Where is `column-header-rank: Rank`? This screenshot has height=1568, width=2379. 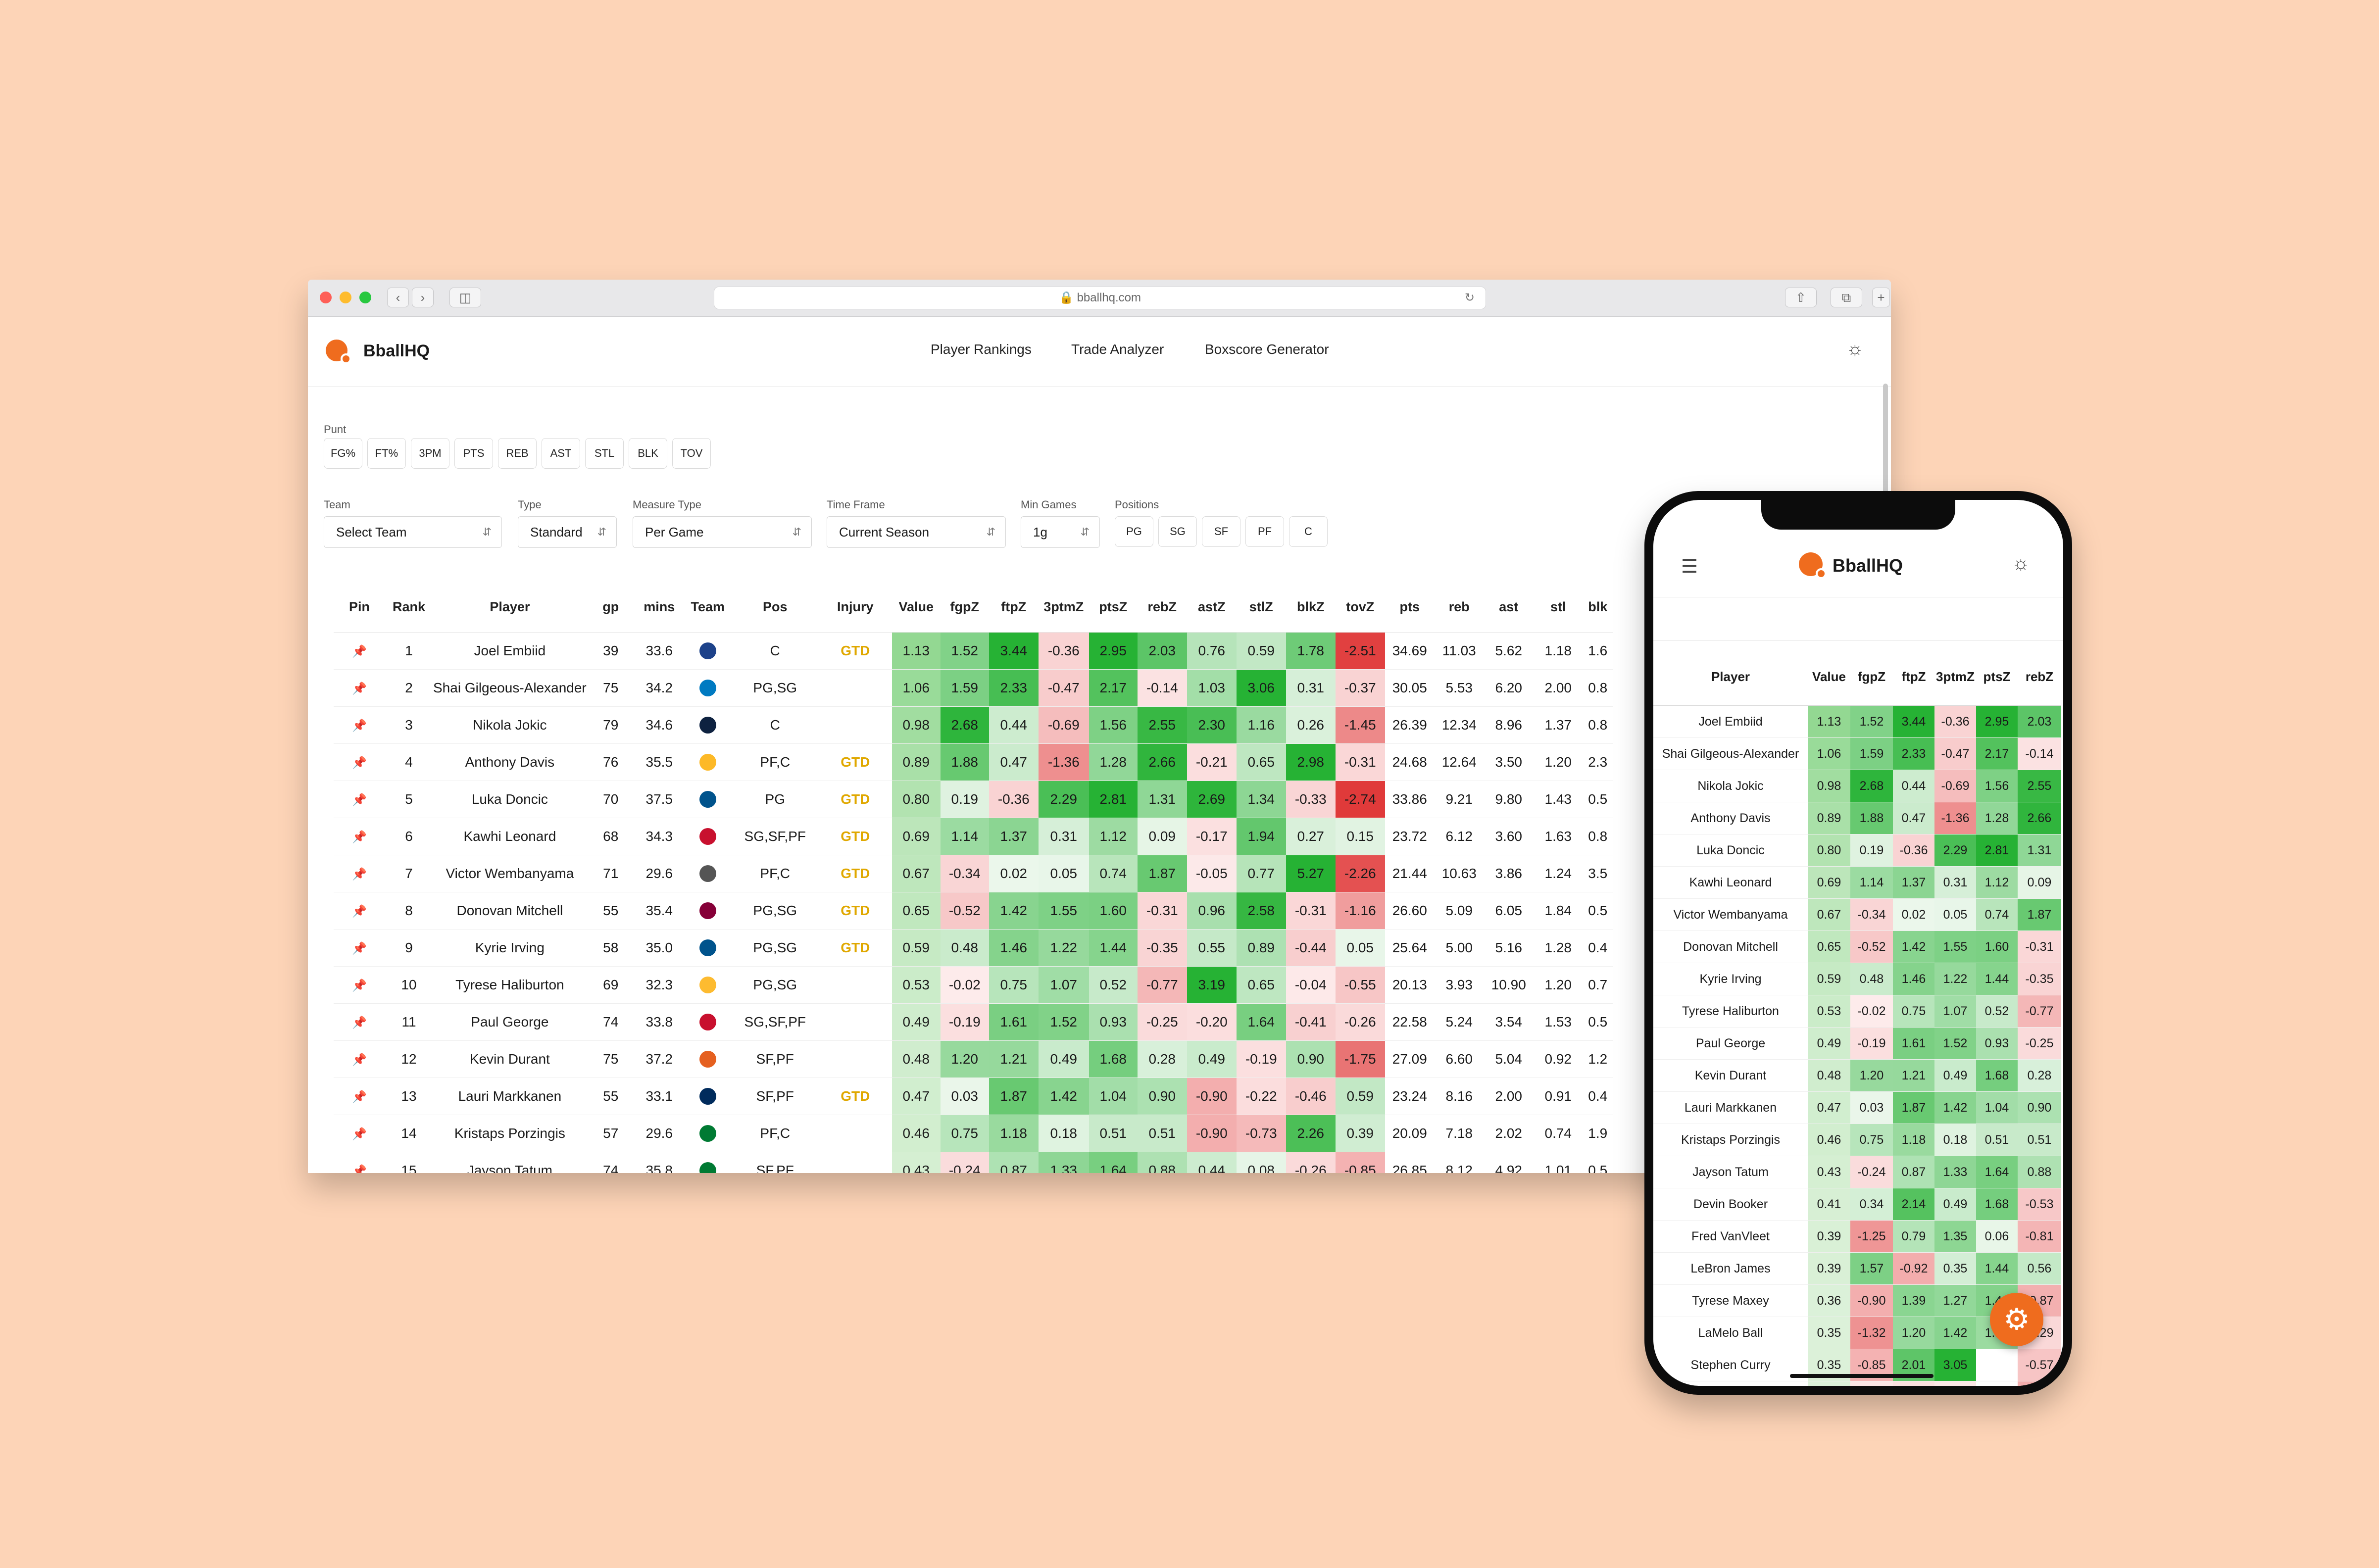 column-header-rank: Rank is located at coordinates (409, 607).